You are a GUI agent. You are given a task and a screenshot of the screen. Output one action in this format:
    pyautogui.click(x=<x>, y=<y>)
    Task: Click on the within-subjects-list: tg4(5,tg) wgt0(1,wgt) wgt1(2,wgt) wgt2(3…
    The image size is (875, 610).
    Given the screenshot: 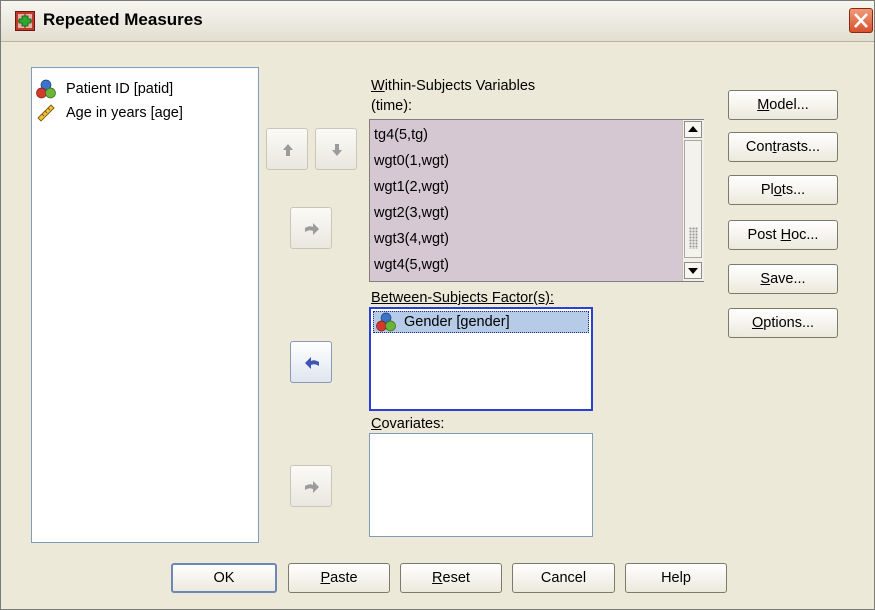 What is the action you would take?
    pyautogui.click(x=536, y=200)
    